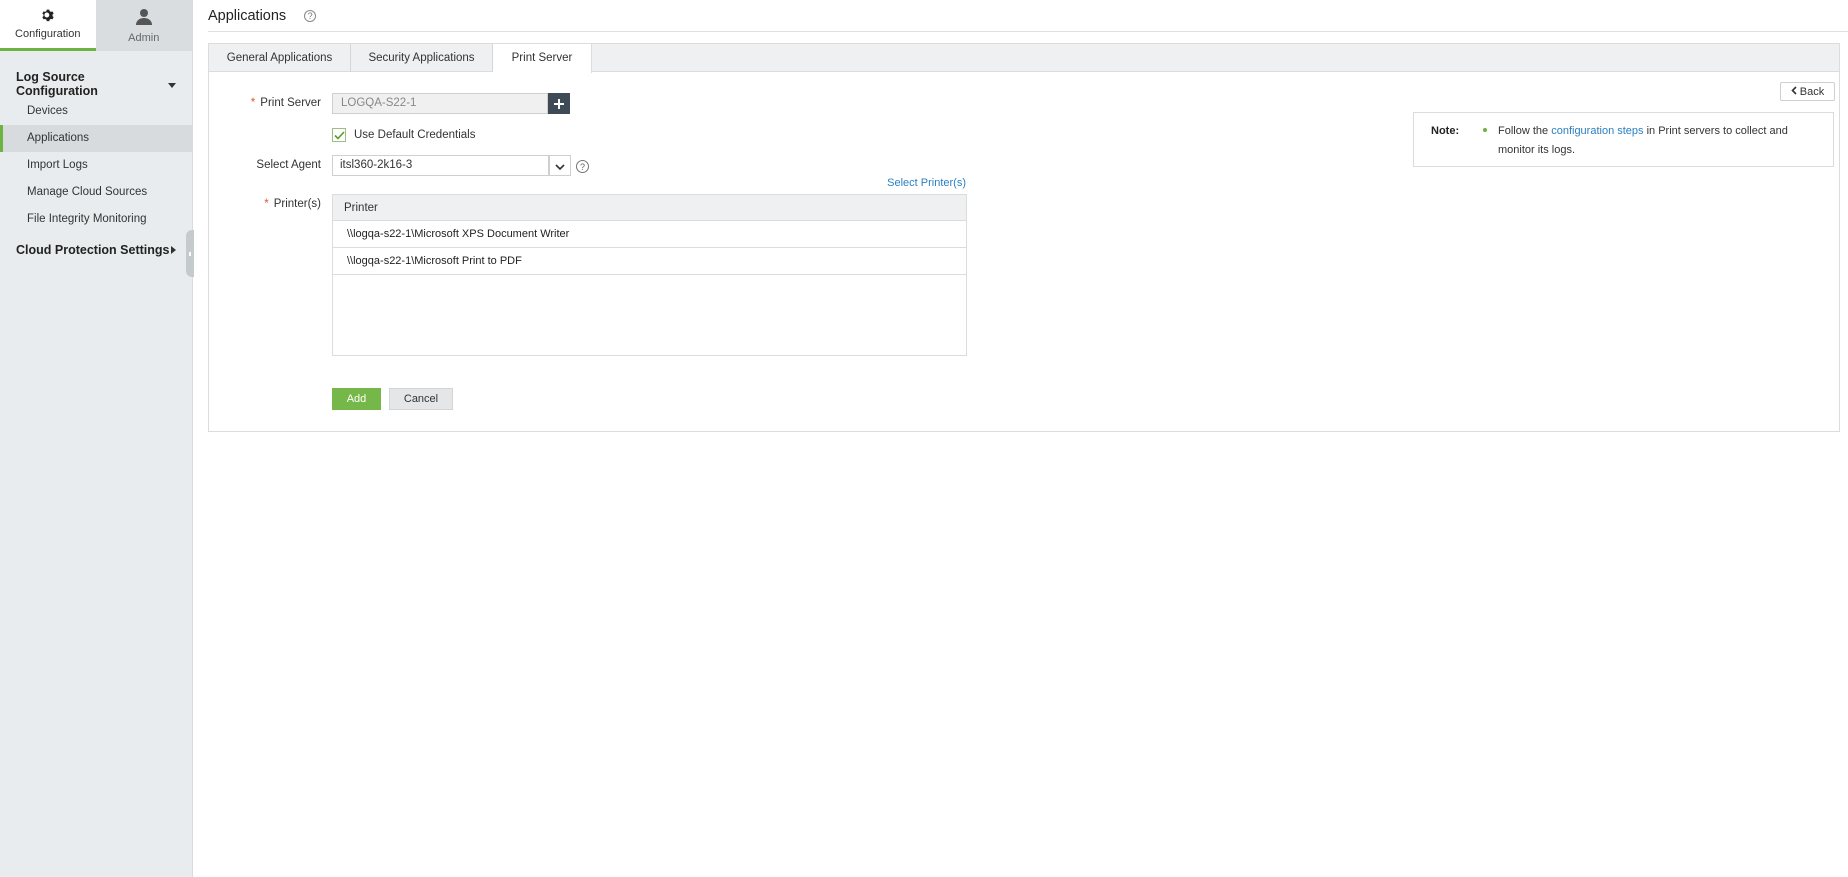 The height and width of the screenshot is (877, 1848). What do you see at coordinates (96, 192) in the screenshot?
I see `sidebar-item-manage-cloud-sources: Manage Cloud Sources` at bounding box center [96, 192].